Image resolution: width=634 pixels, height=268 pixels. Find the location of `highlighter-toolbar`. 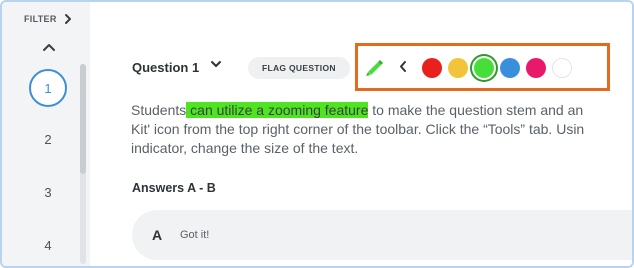

highlighter-toolbar is located at coordinates (482, 67).